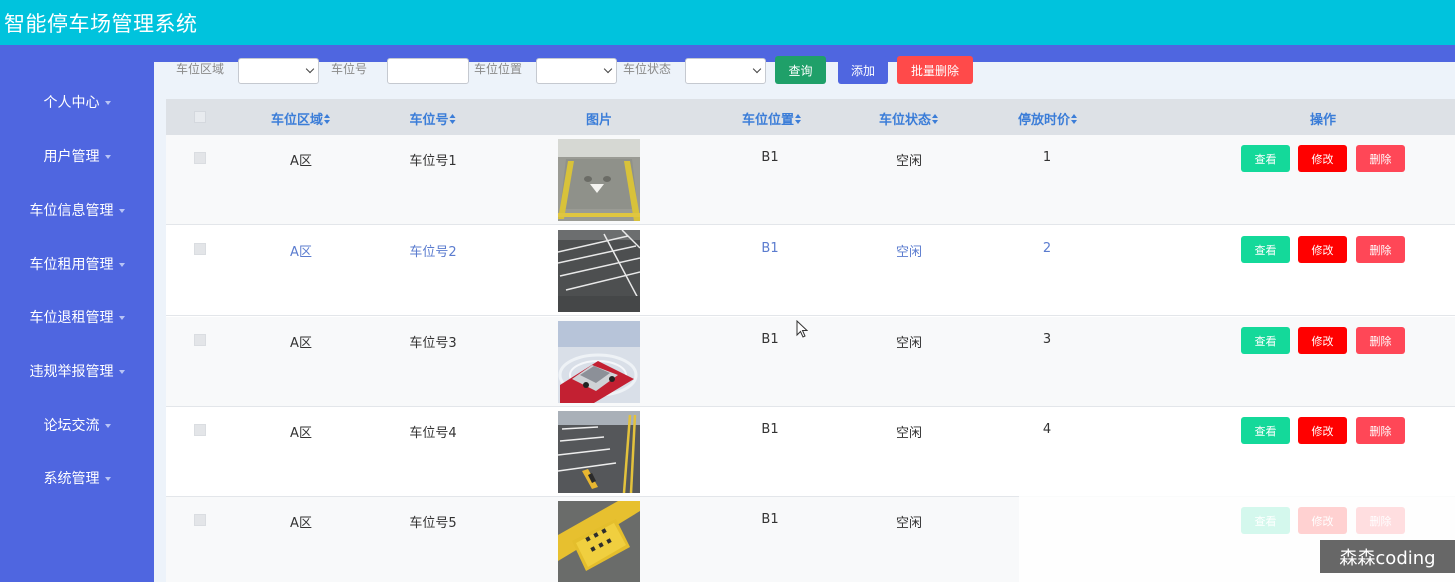 Image resolution: width=1455 pixels, height=582 pixels. What do you see at coordinates (71, 103) in the screenshot?
I see `sidebar-item-label: 个人中心` at bounding box center [71, 103].